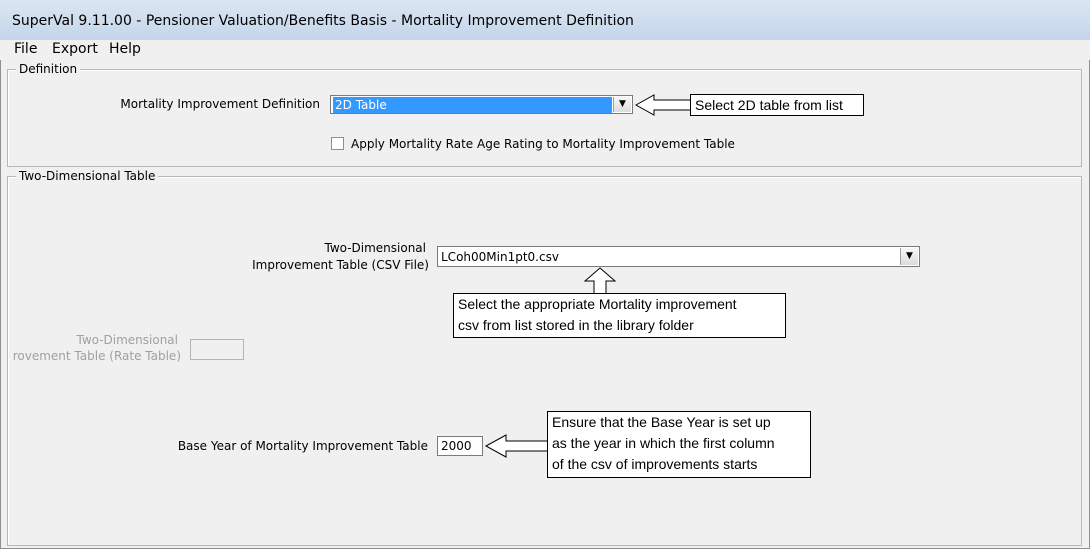  Describe the element at coordinates (500, 257) in the screenshot. I see `csv-file-value: LCoh00Min1pt0.csv` at that location.